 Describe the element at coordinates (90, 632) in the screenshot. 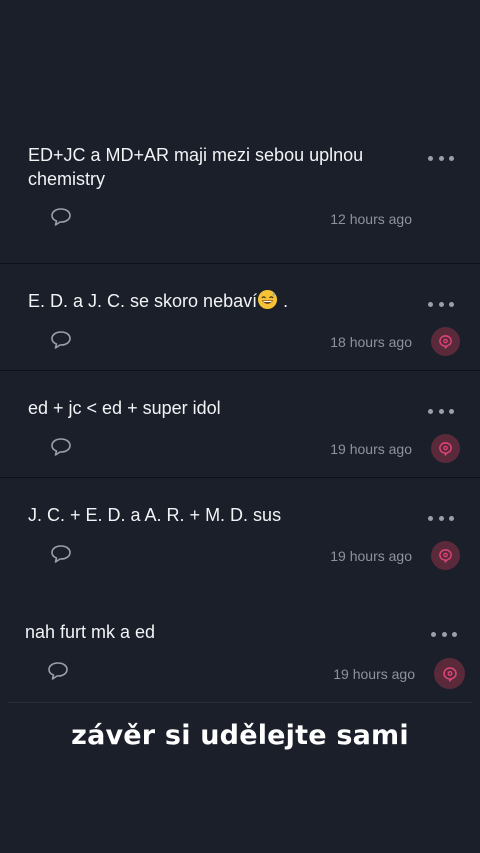

I see `post-text: nah furt mk a ed` at that location.